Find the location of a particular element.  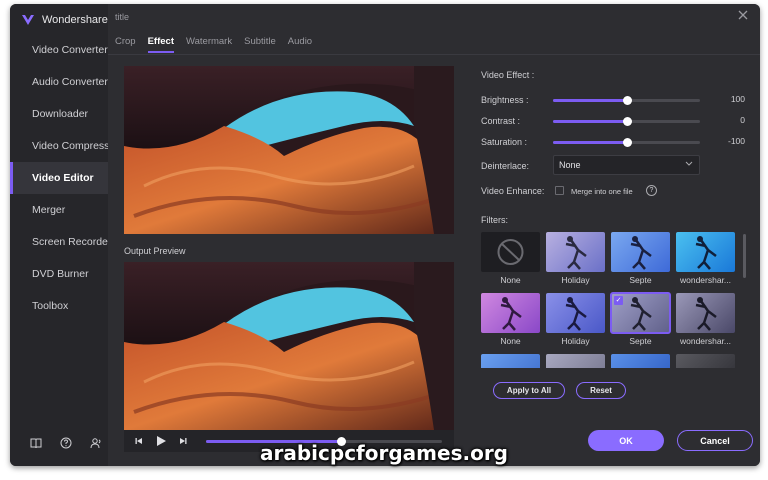

saturation-handle is located at coordinates (627, 142).